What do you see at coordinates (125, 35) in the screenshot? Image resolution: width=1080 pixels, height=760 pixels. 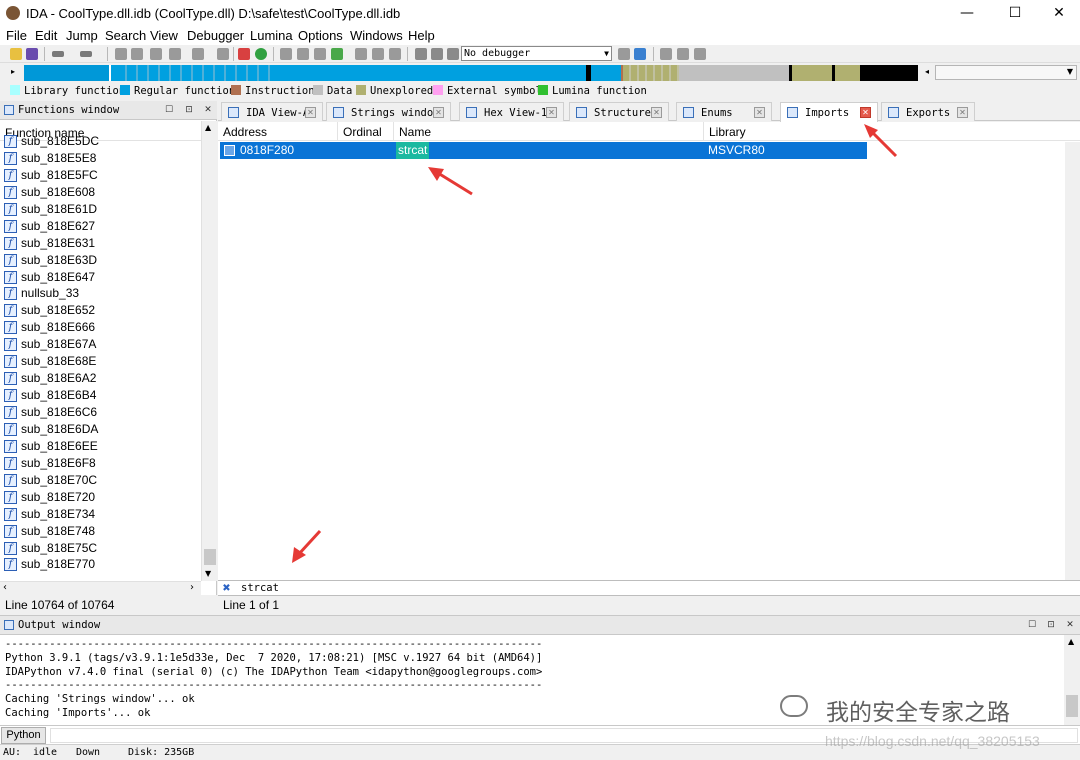 I see `menu-search: Search` at bounding box center [125, 35].